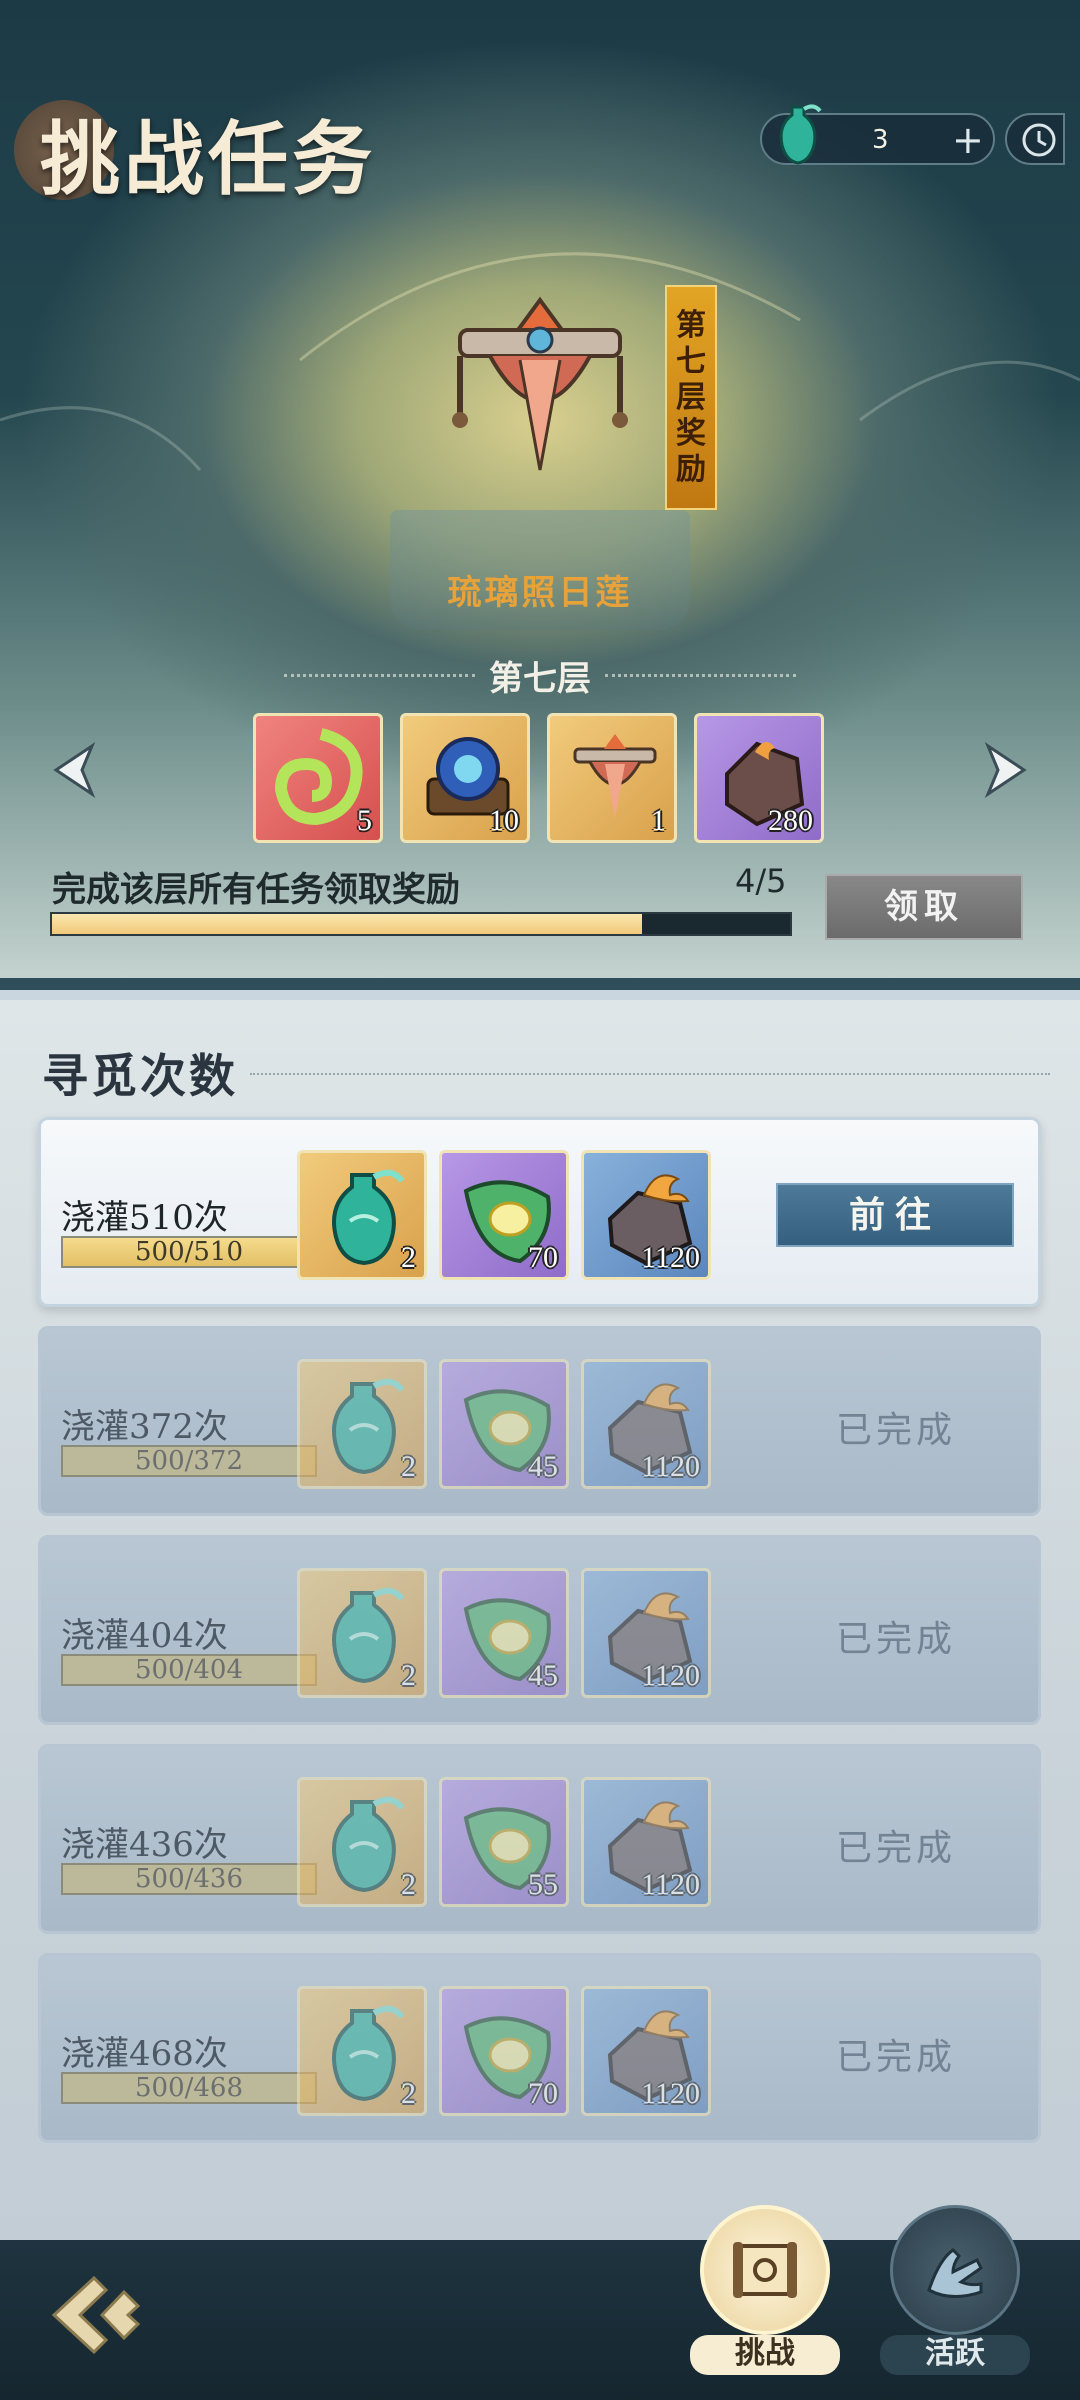 The height and width of the screenshot is (2400, 1080). I want to click on task-progress-text: 500/404, so click(188, 1670).